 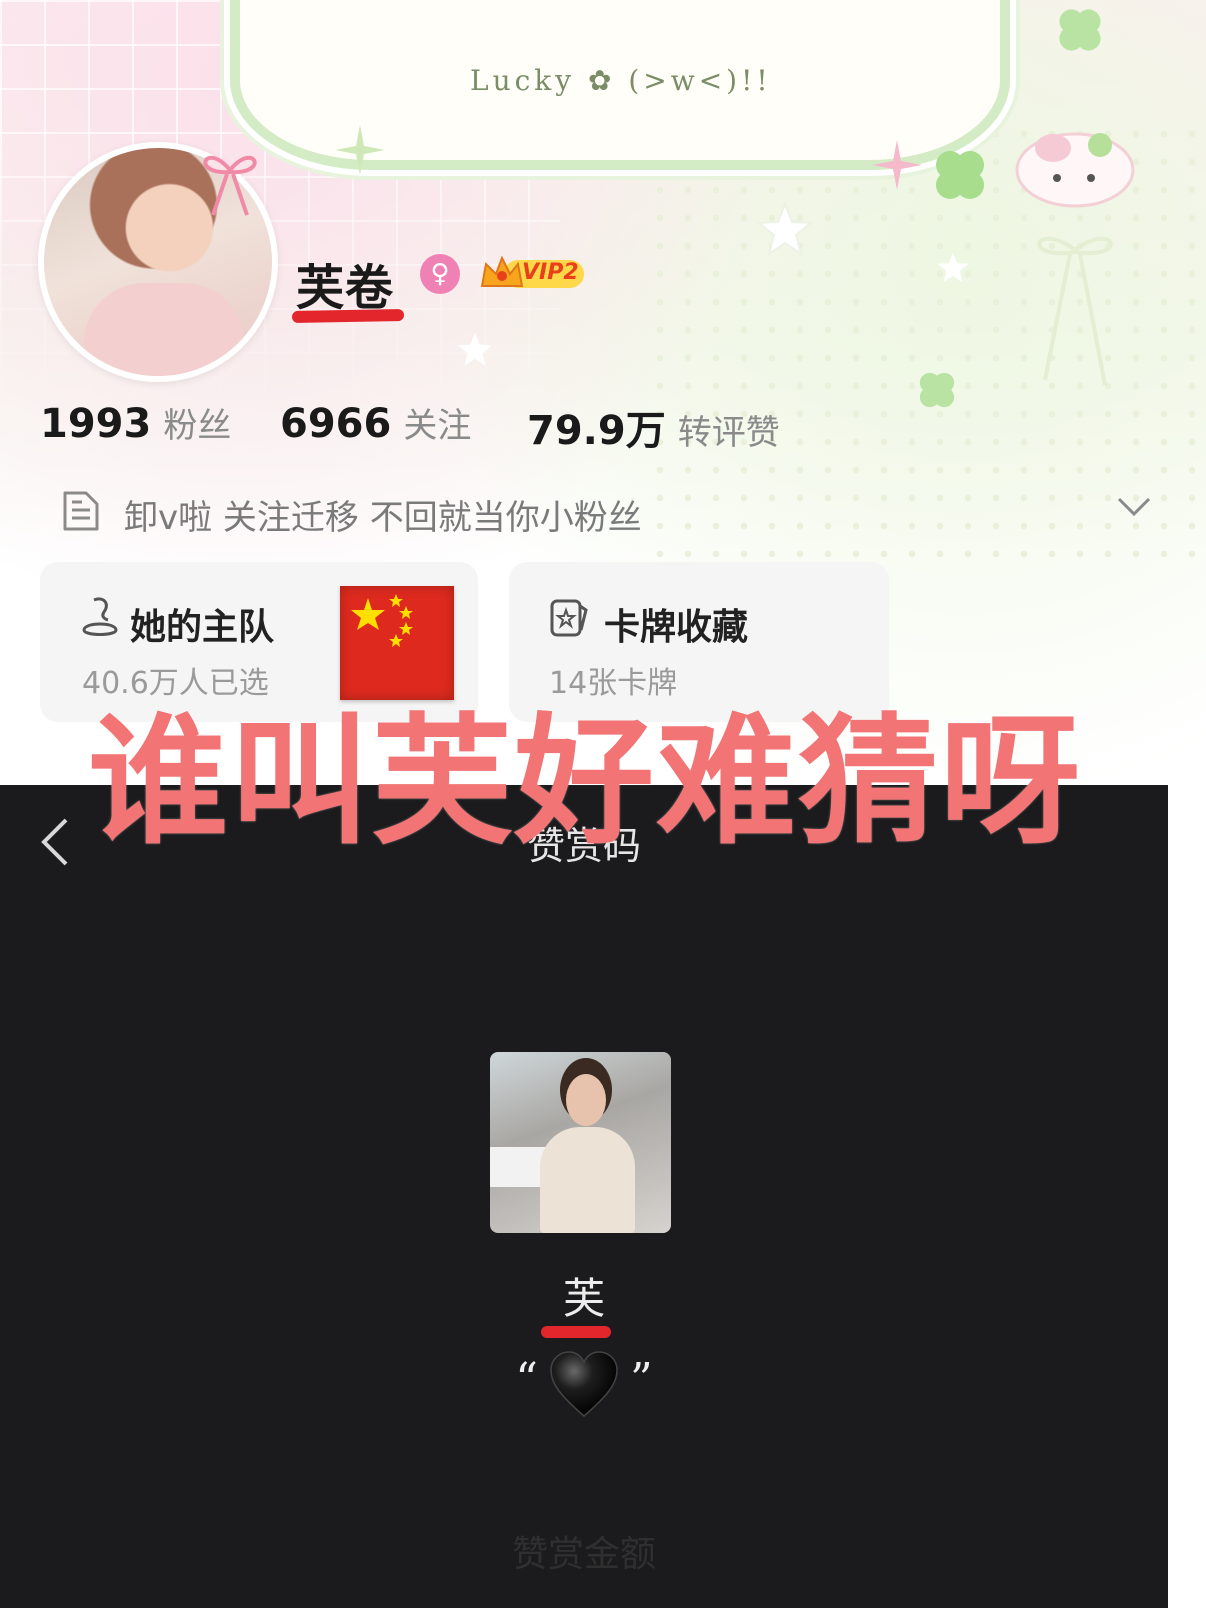 I want to click on stat-value: 79.9万, so click(x=596, y=431).